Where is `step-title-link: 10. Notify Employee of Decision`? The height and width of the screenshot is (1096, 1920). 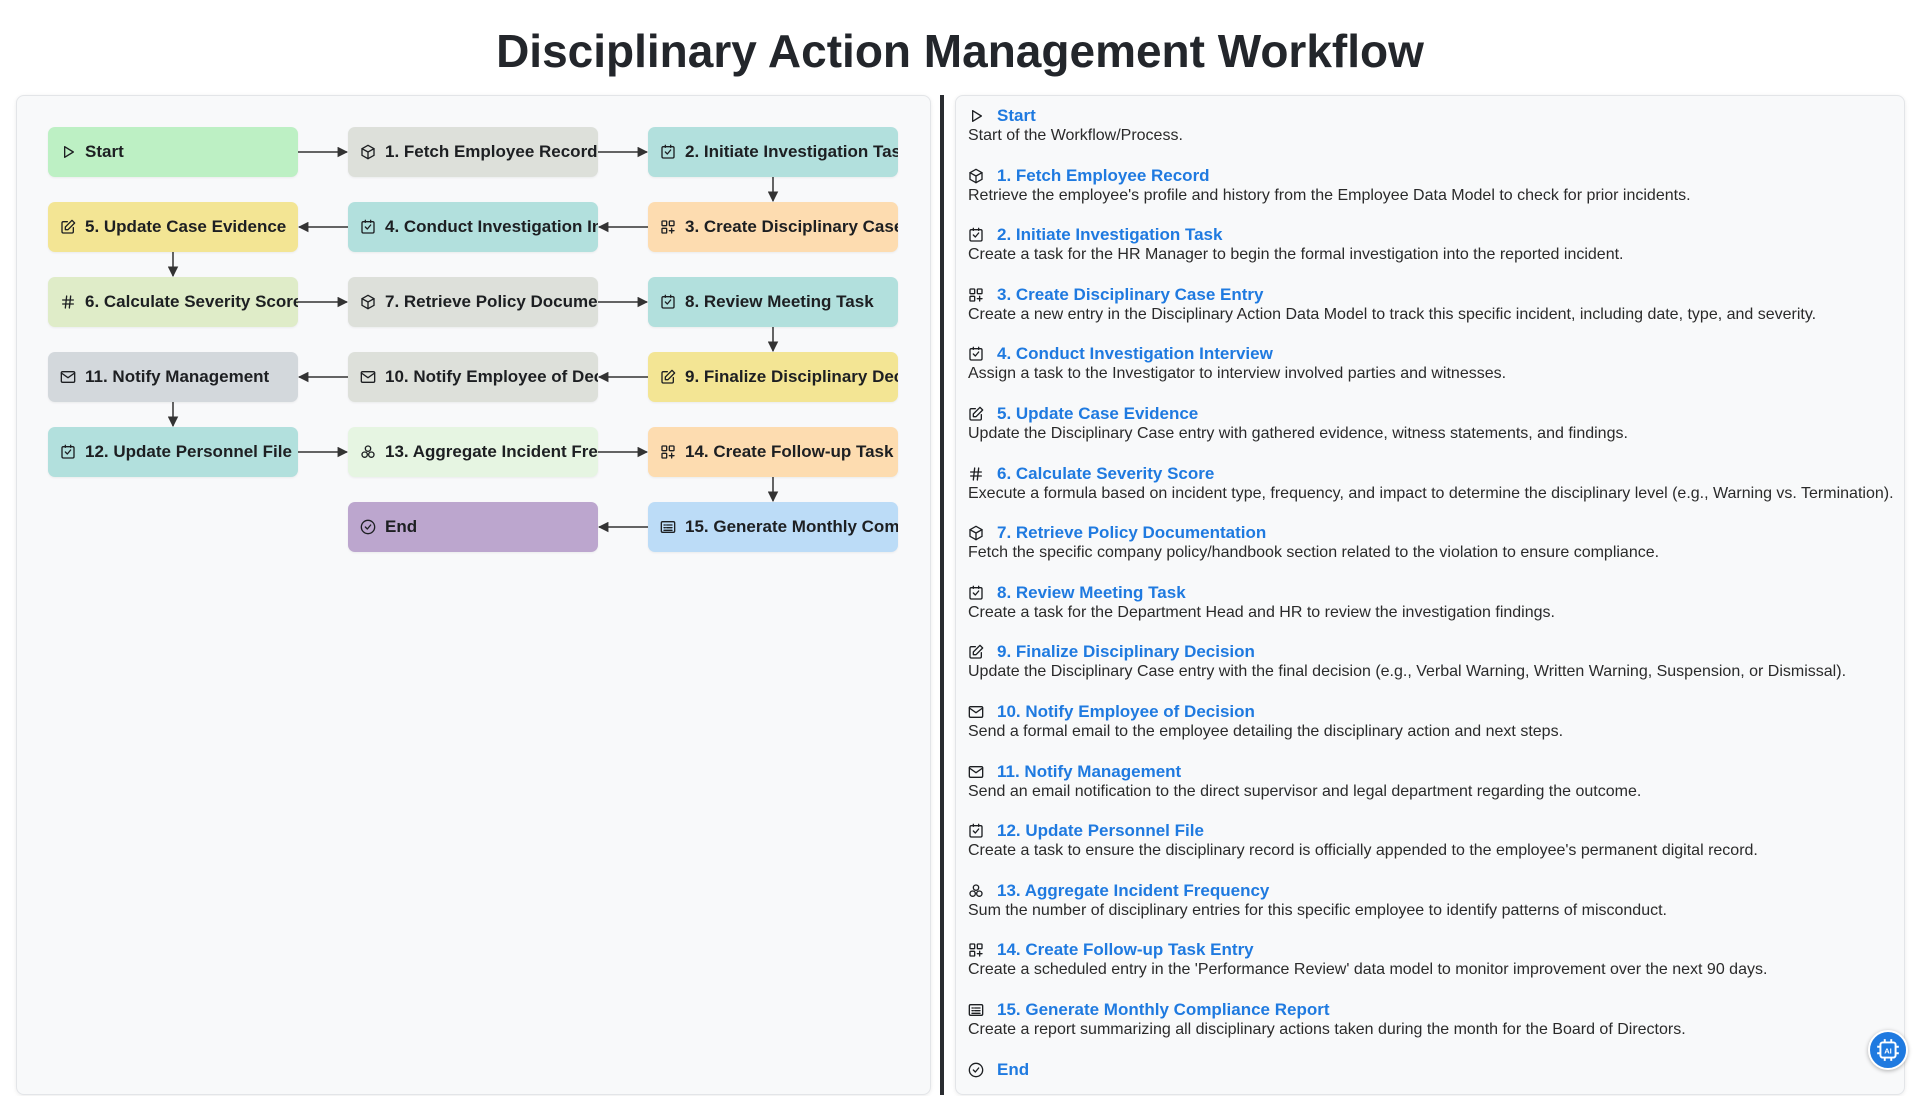
step-title-link: 10. Notify Employee of Decision is located at coordinates (1126, 712).